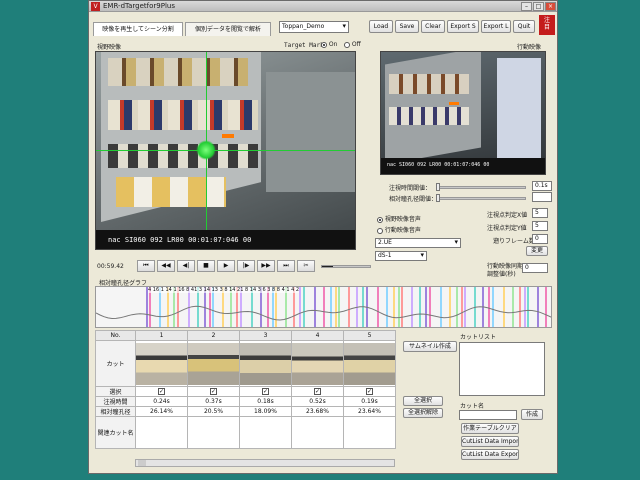 This screenshot has height=480, width=640. Describe the element at coordinates (402, 230) in the screenshot. I see `audio-behavior-label: 行動映像音声` at that location.